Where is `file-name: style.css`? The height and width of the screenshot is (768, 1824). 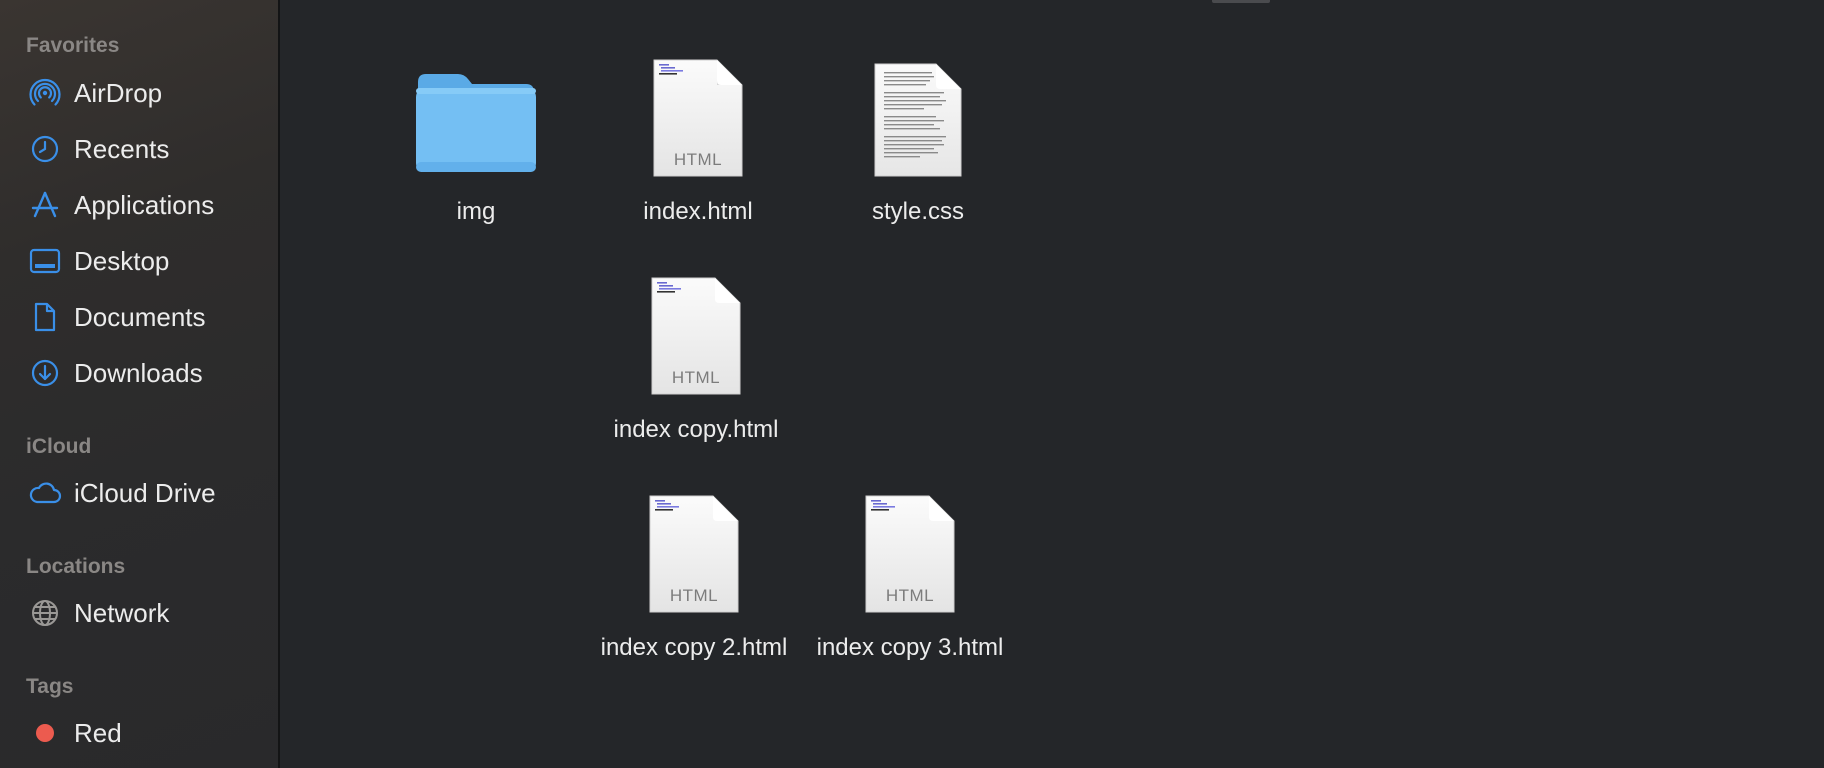 file-name: style.css is located at coordinates (917, 211).